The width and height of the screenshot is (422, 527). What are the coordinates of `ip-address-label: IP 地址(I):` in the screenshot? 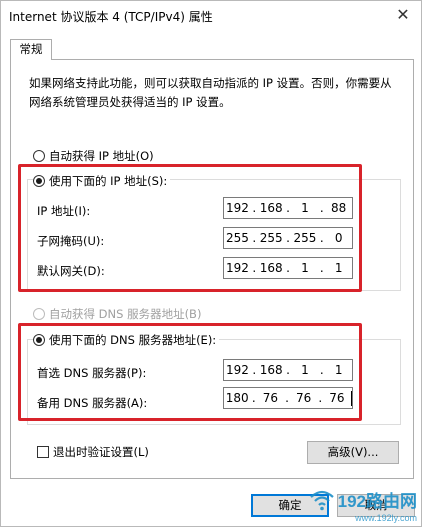 It's located at (64, 211).